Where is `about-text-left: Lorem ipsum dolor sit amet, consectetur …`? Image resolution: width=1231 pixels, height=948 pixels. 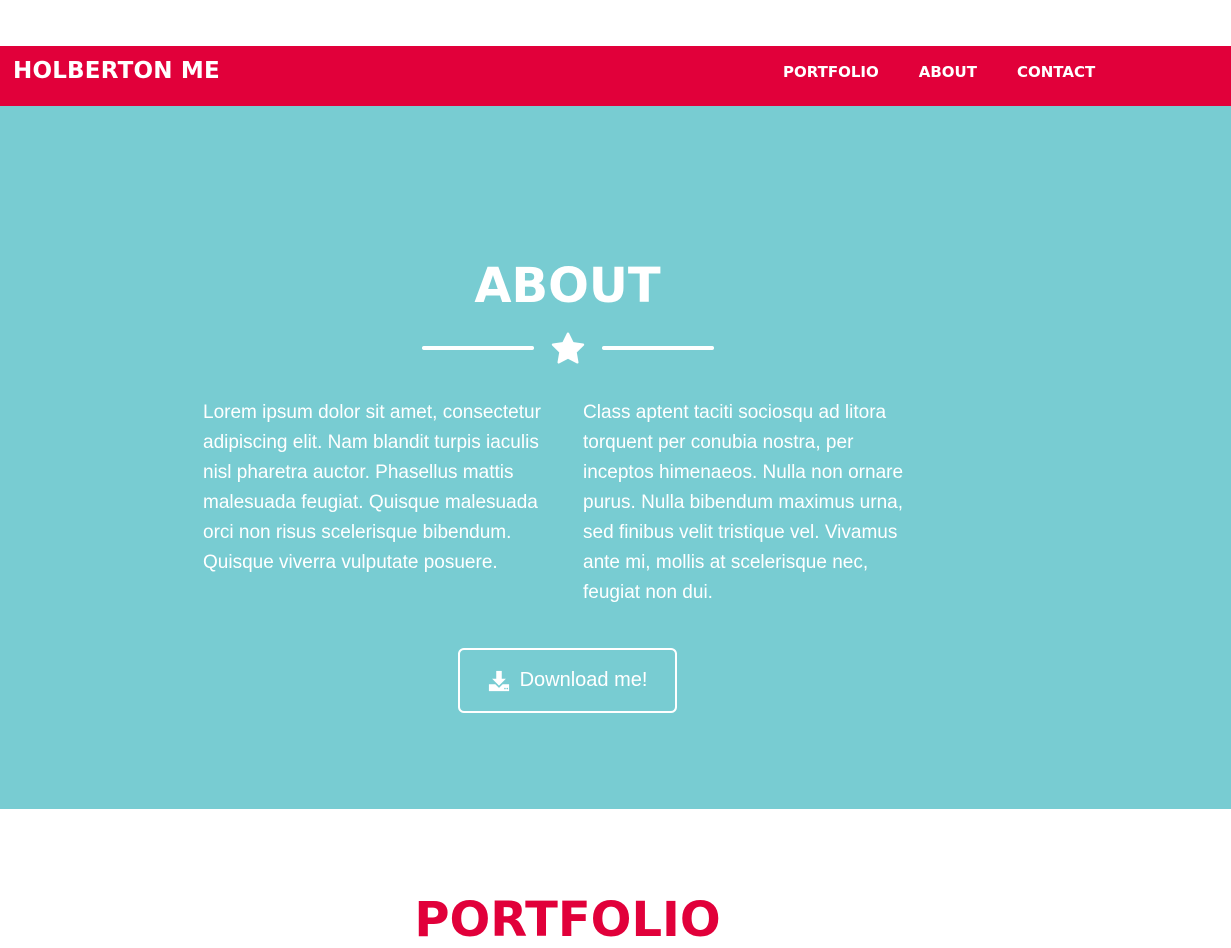
about-text-left: Lorem ipsum dolor sit amet, consectetur … is located at coordinates (372, 487).